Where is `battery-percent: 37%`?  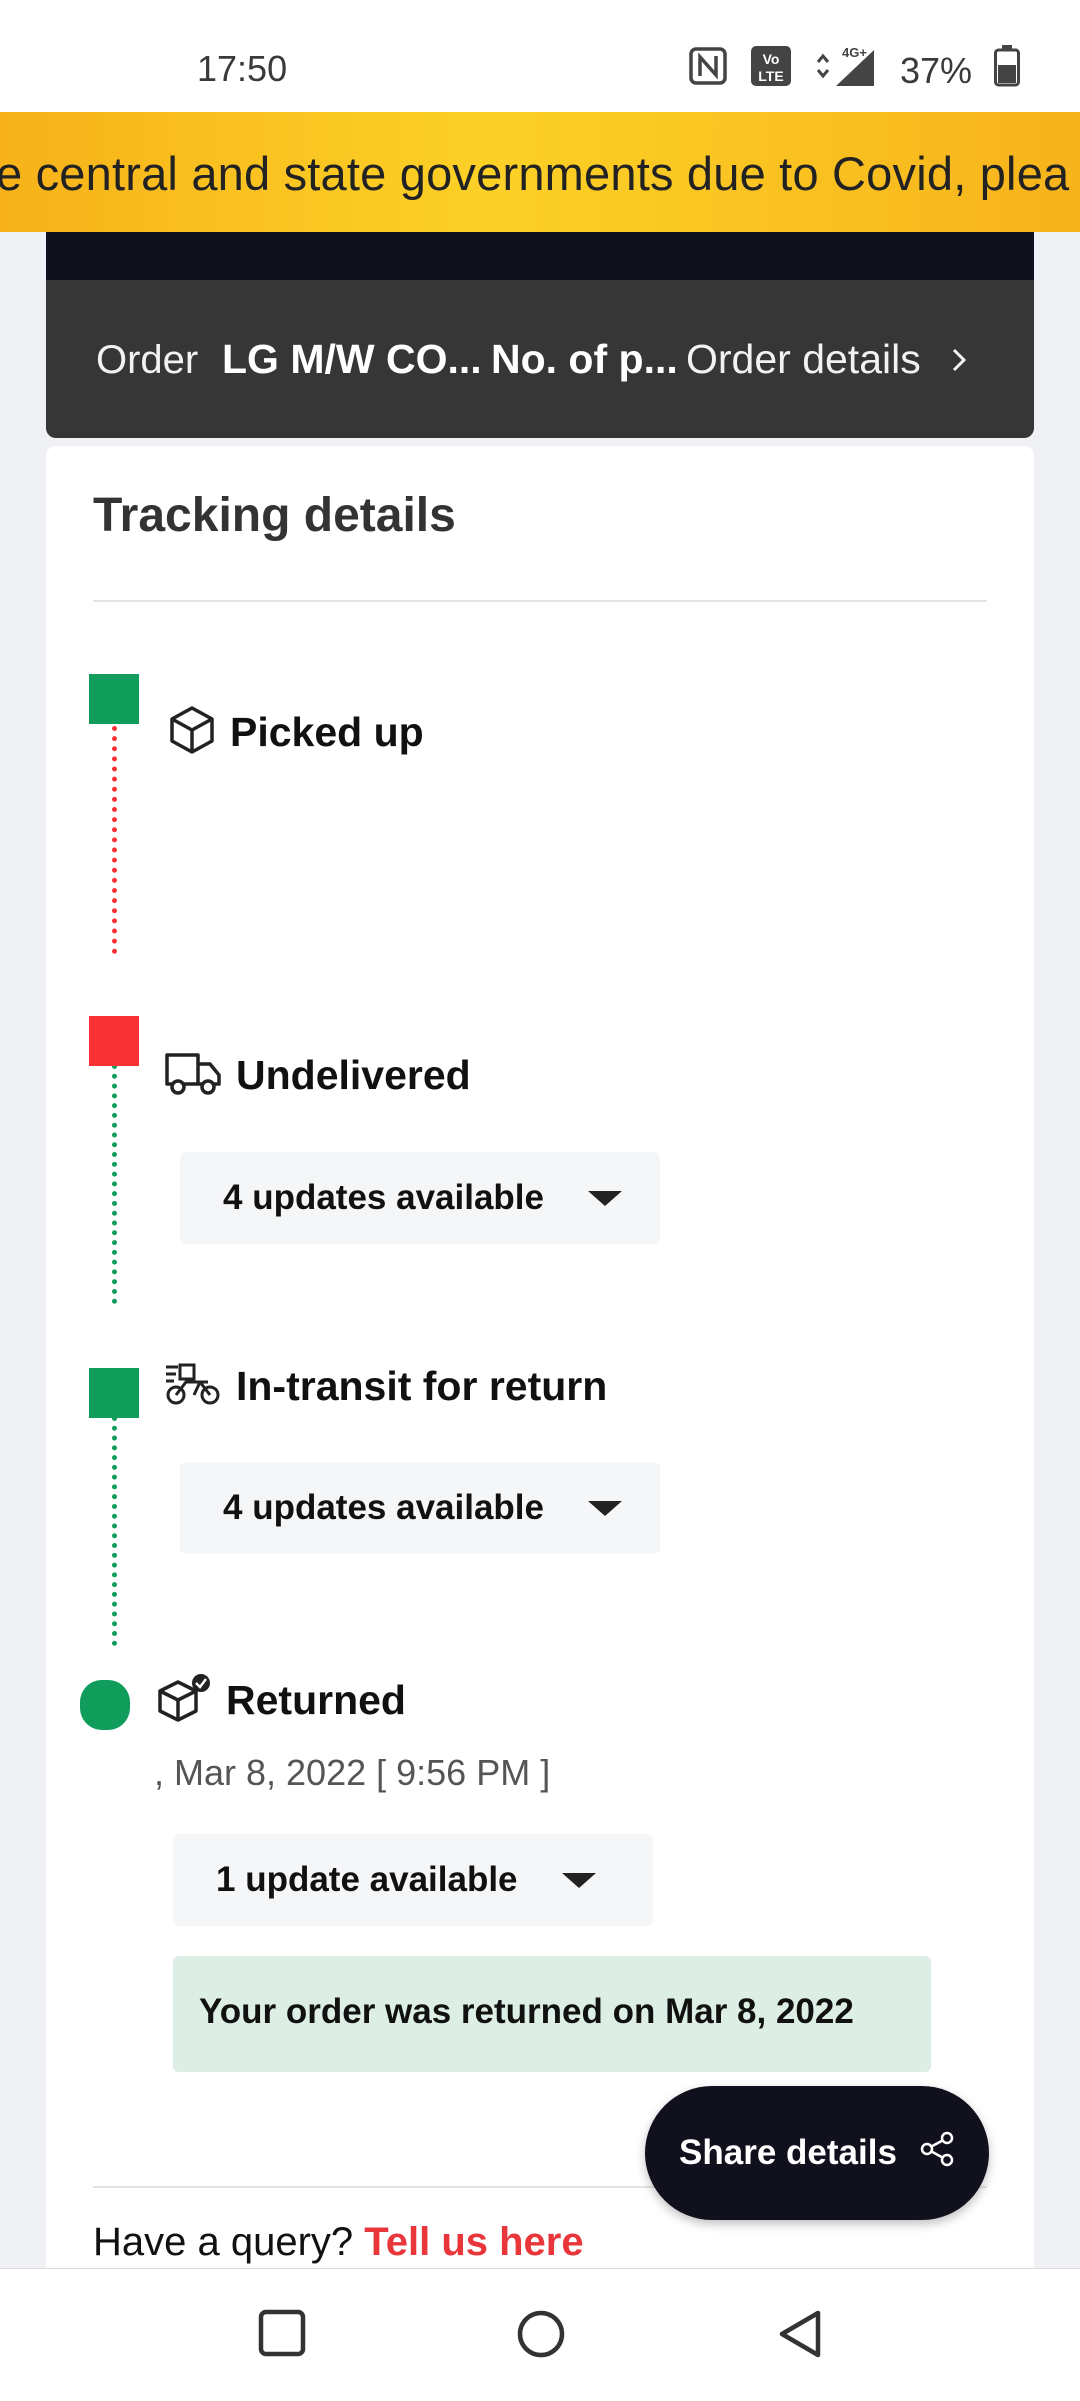
battery-percent: 37% is located at coordinates (935, 70).